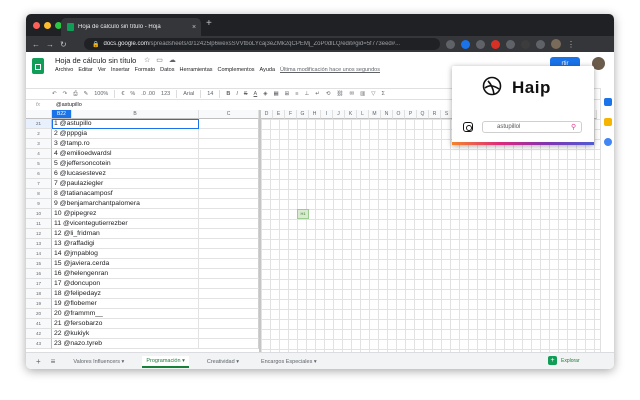  I want to click on row-header: 10, so click(39, 214).